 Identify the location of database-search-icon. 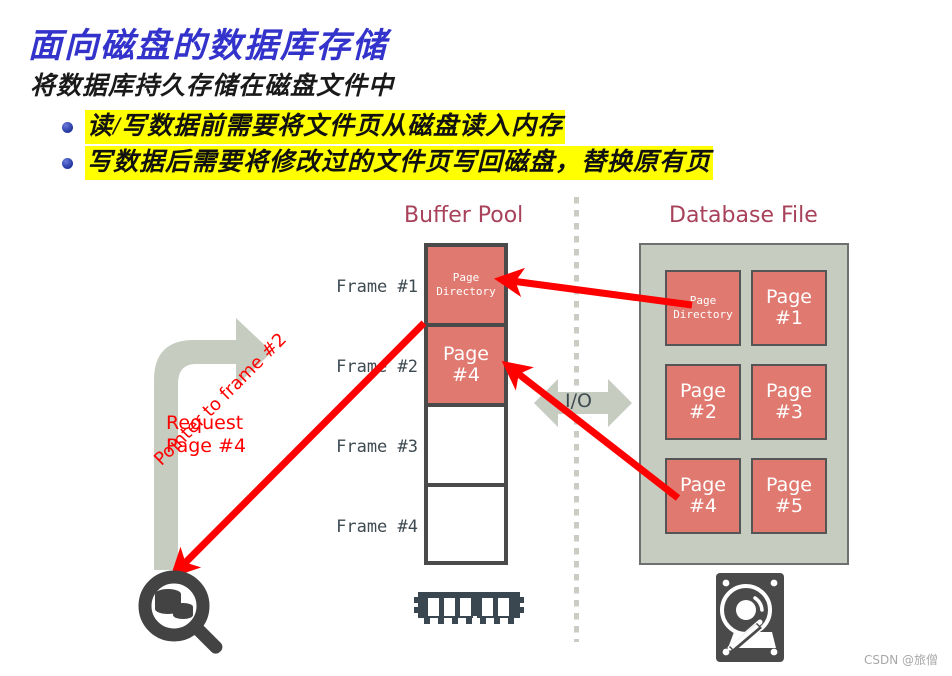
(180, 612).